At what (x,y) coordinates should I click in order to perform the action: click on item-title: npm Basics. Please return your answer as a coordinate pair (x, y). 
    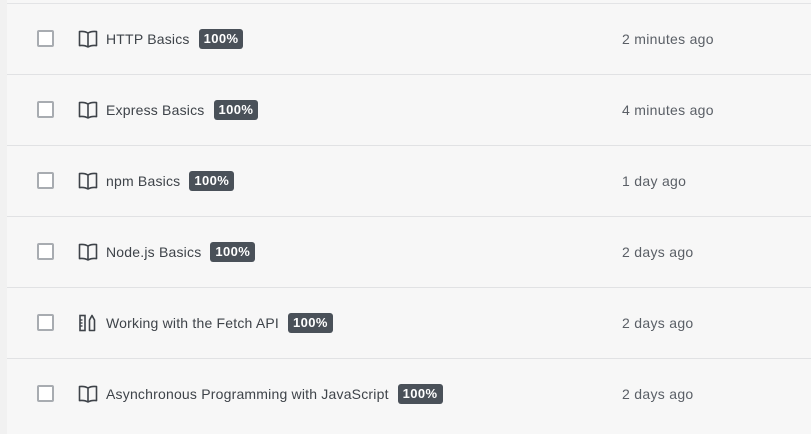
    Looking at the image, I should click on (143, 181).